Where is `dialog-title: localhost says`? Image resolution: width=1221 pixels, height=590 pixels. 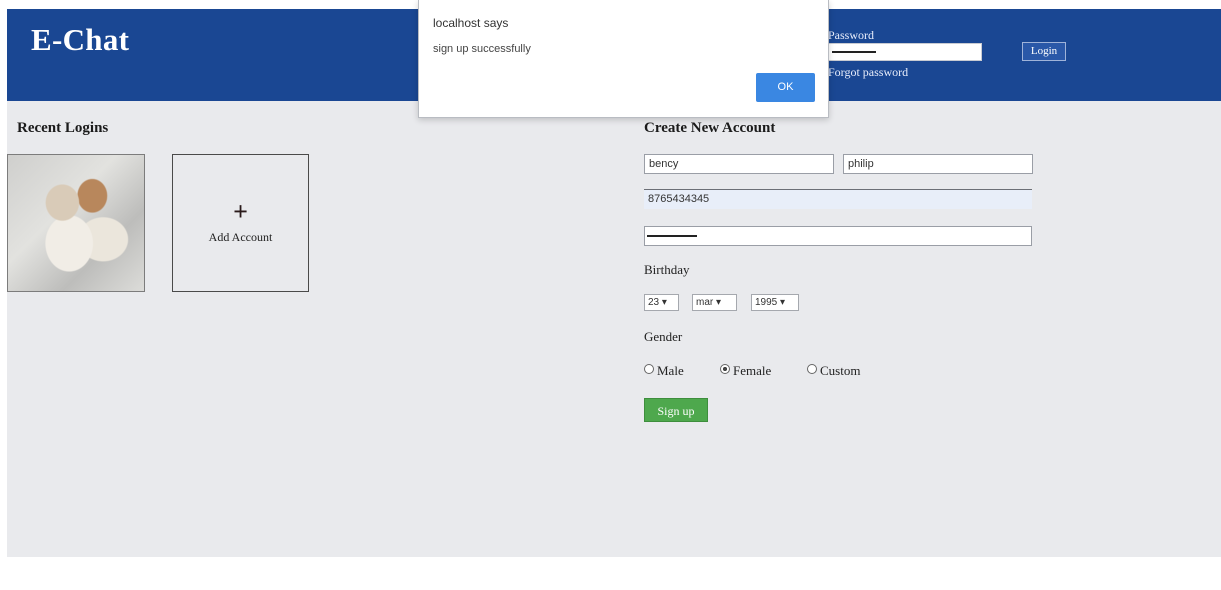 dialog-title: localhost says is located at coordinates (471, 23).